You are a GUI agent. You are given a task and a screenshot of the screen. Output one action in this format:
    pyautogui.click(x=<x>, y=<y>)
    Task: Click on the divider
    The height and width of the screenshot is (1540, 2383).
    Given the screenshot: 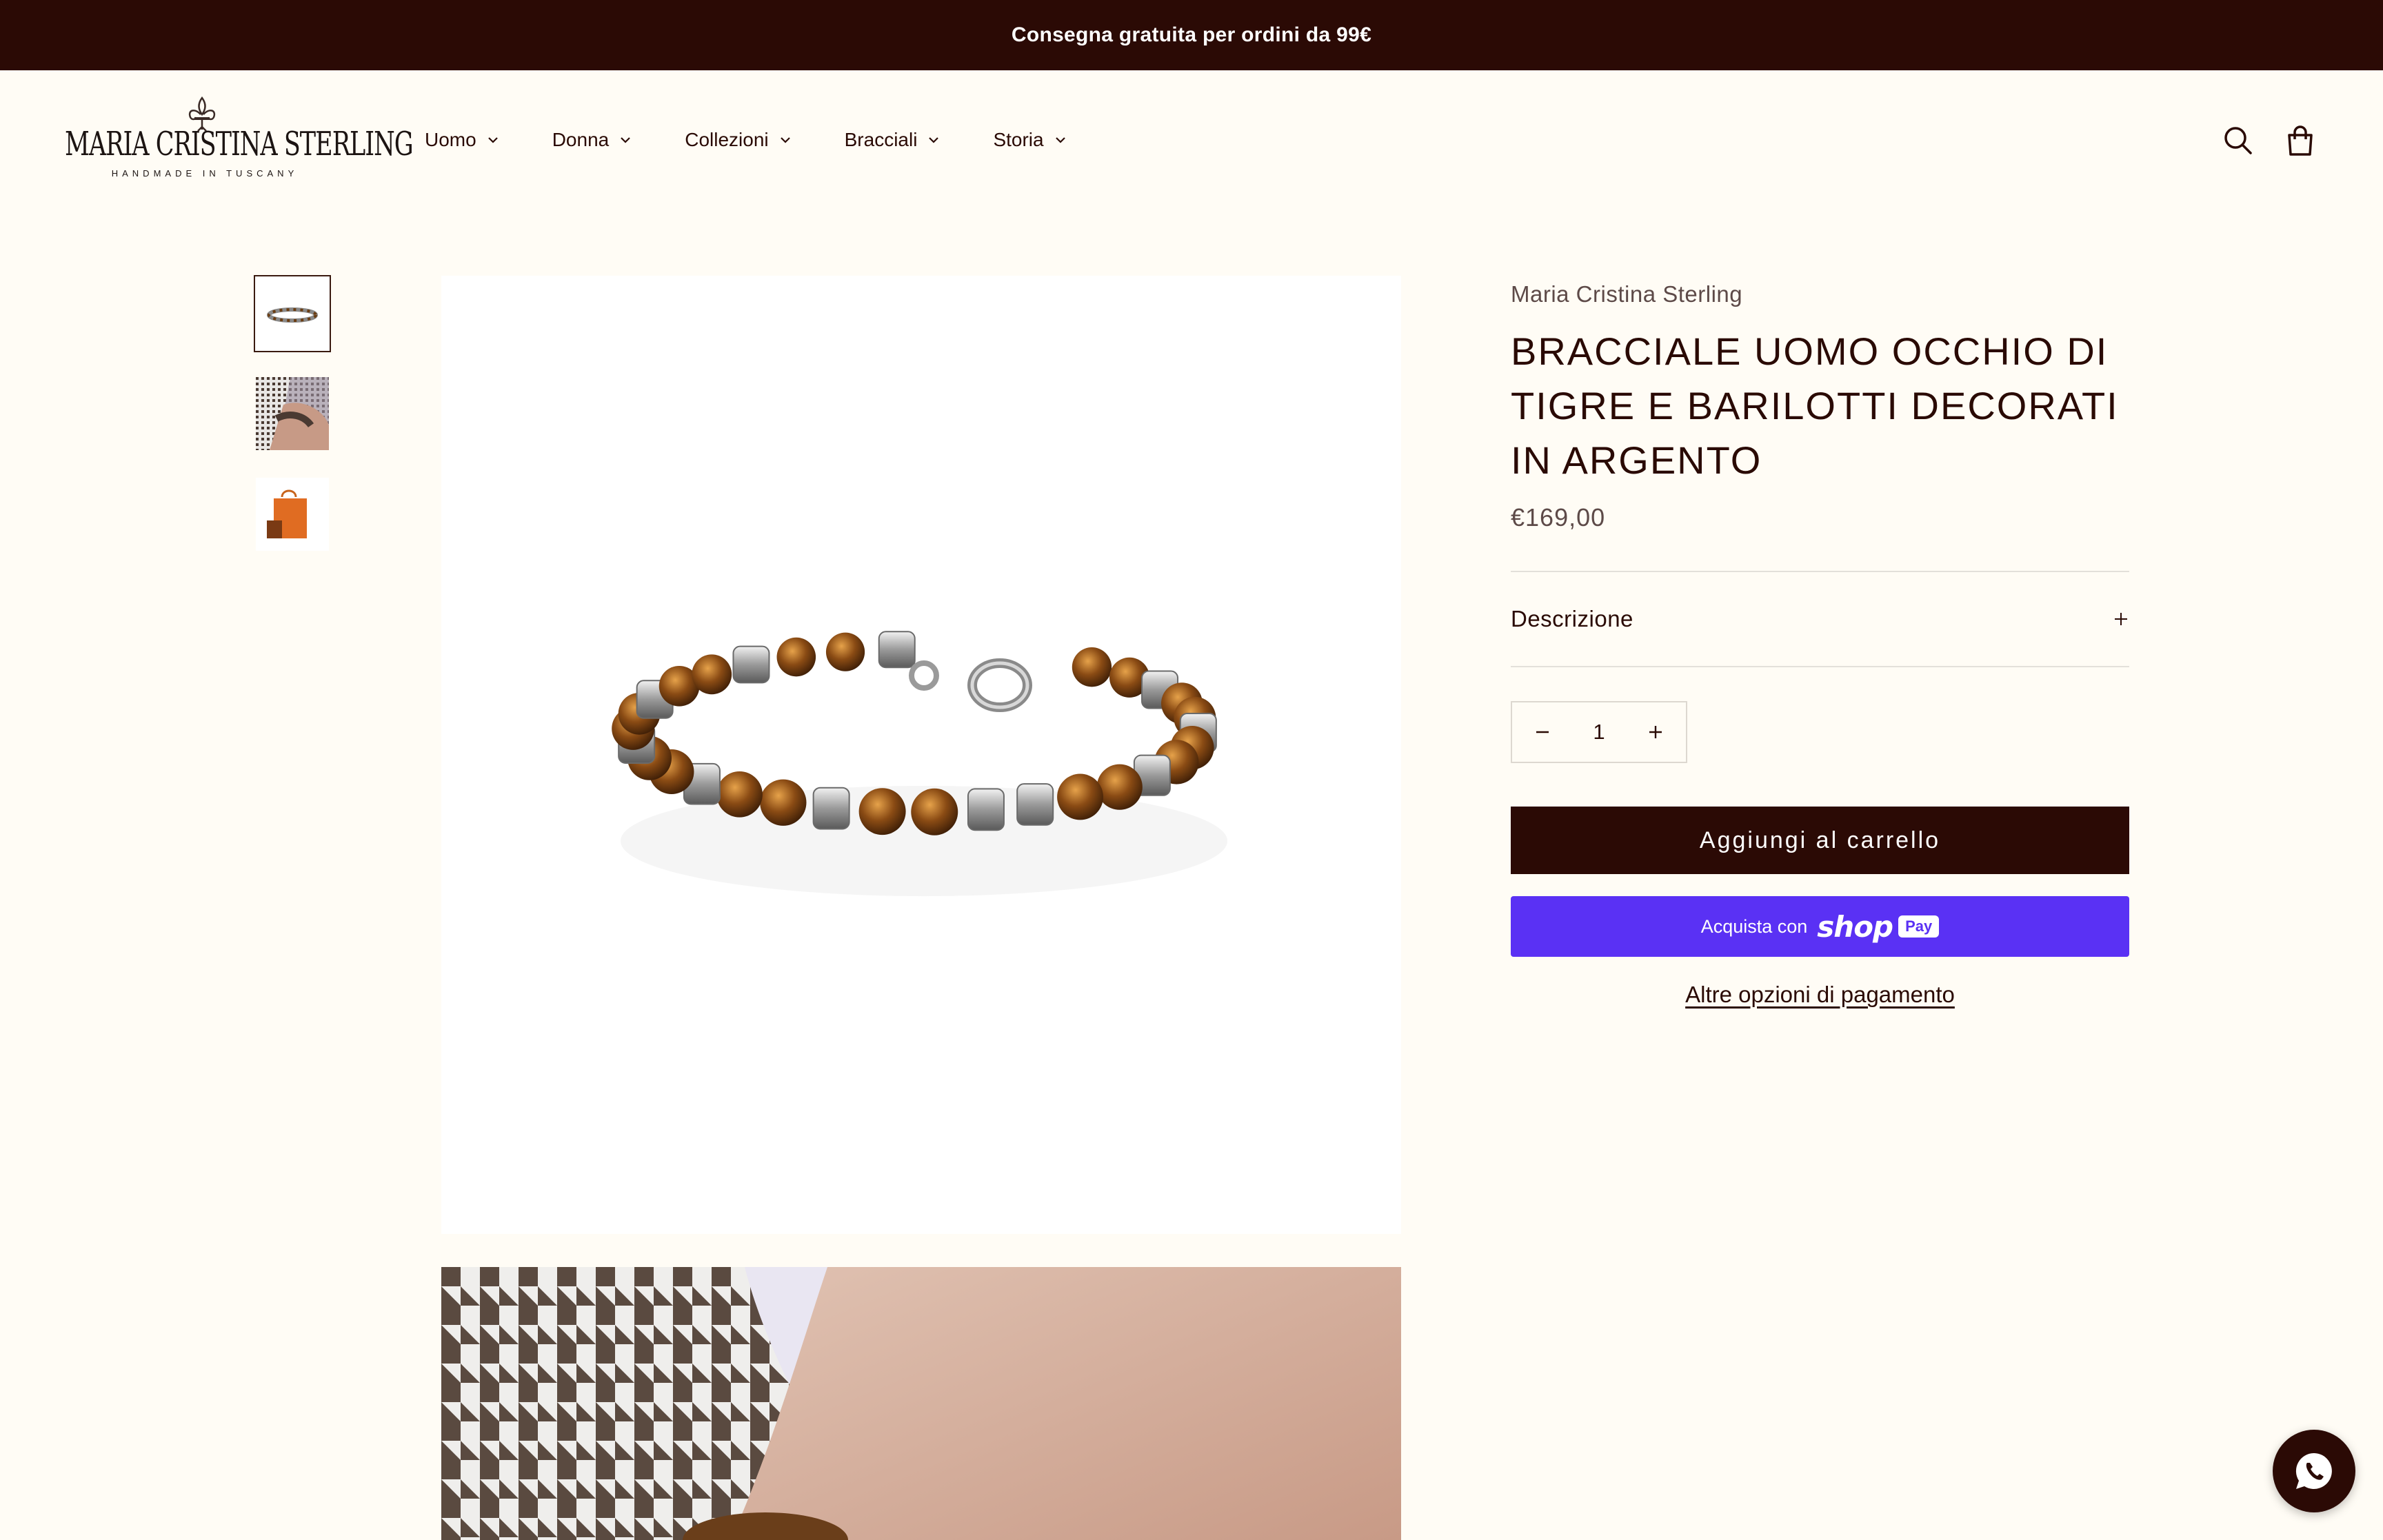 What is the action you would take?
    pyautogui.click(x=1820, y=667)
    